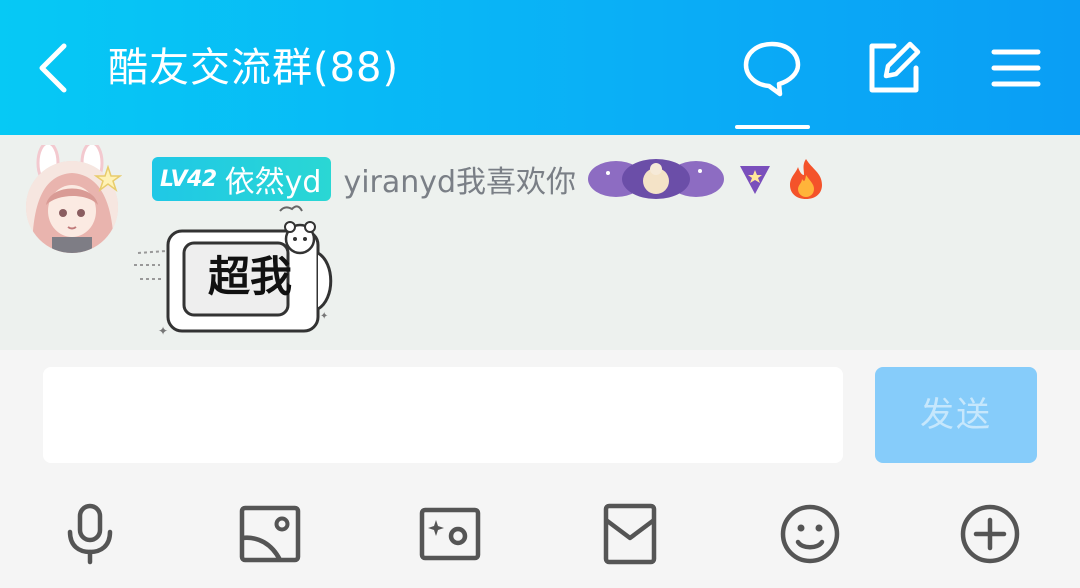 The height and width of the screenshot is (588, 1080). I want to click on purple-decoration-badge, so click(656, 179).